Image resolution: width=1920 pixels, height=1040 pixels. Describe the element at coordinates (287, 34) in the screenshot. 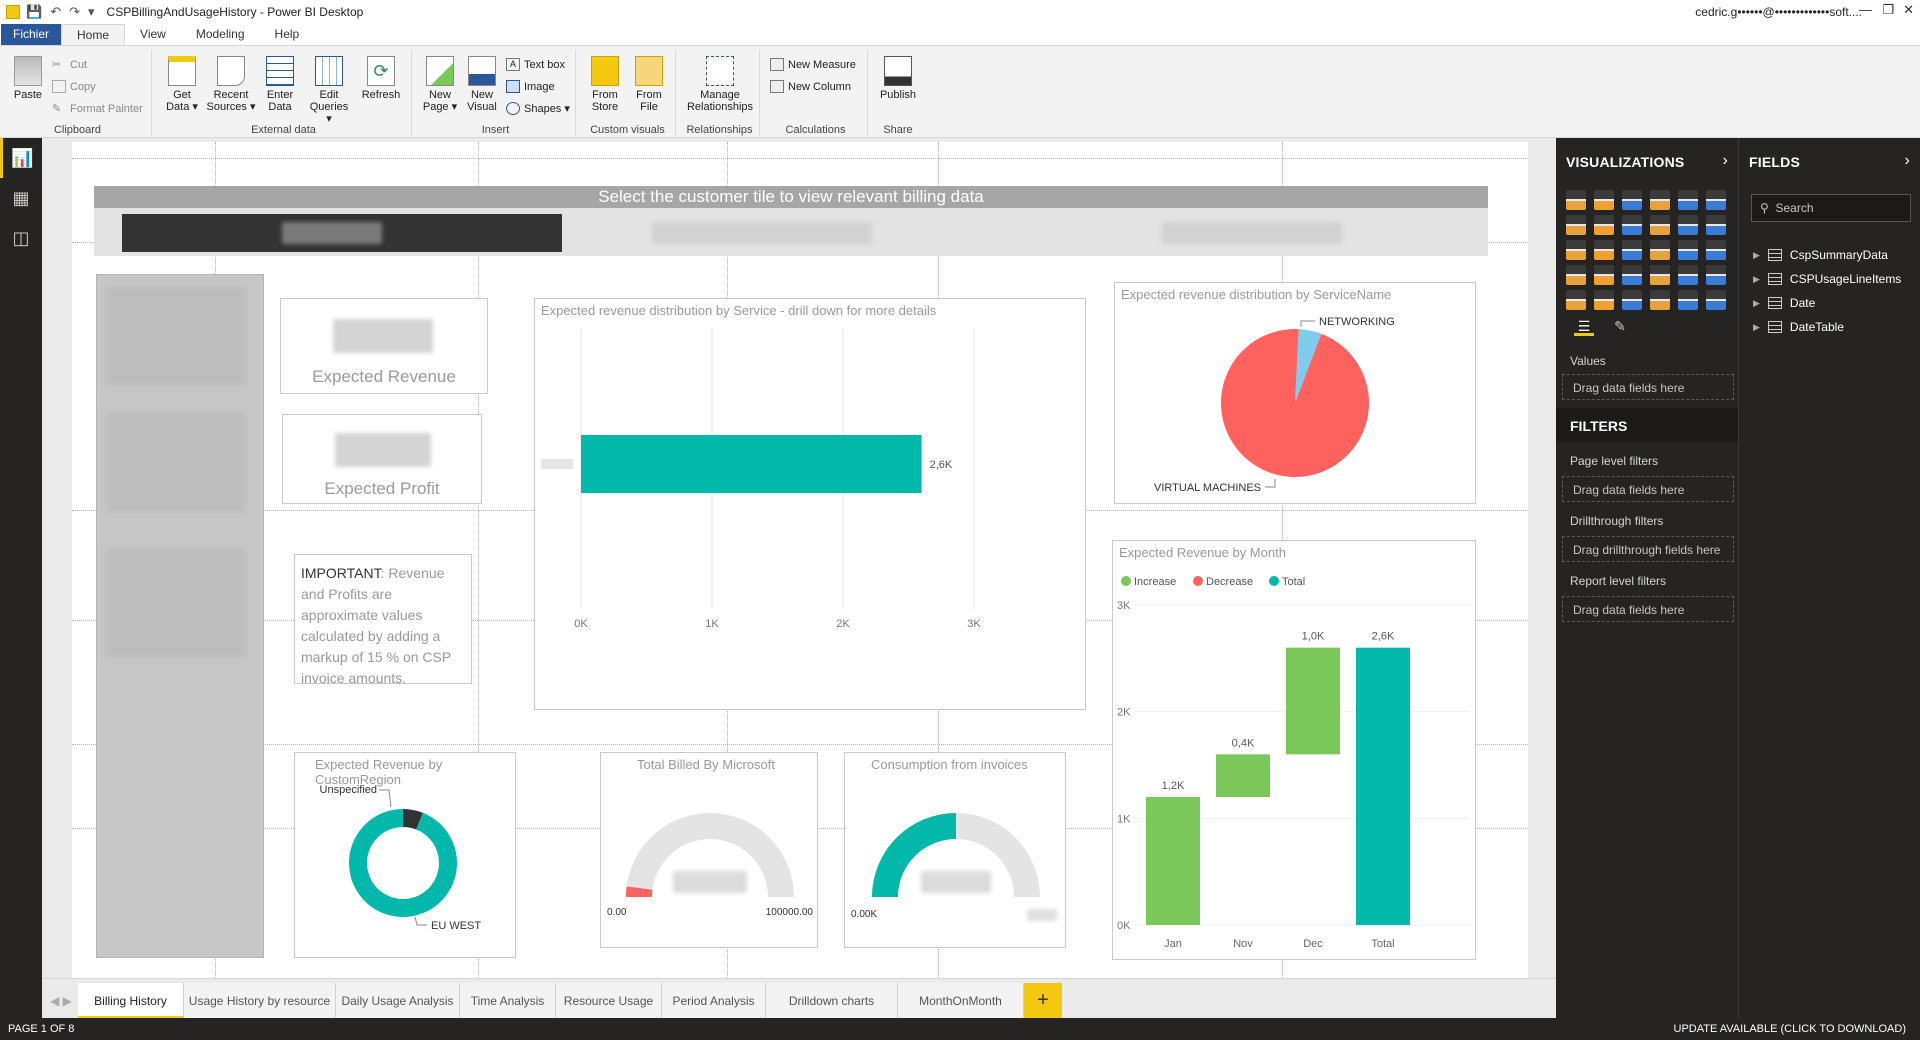

I see `tab-help: Help` at that location.